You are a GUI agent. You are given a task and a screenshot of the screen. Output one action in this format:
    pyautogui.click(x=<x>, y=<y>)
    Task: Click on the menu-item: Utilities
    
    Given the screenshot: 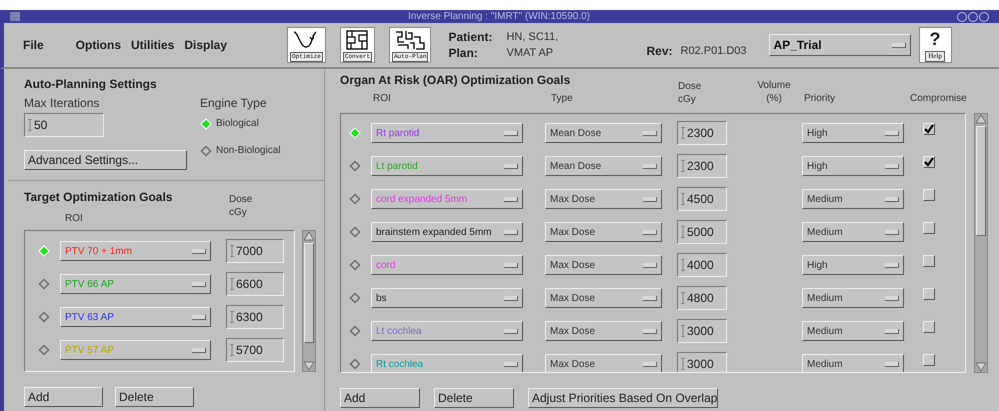 What is the action you would take?
    pyautogui.click(x=152, y=45)
    